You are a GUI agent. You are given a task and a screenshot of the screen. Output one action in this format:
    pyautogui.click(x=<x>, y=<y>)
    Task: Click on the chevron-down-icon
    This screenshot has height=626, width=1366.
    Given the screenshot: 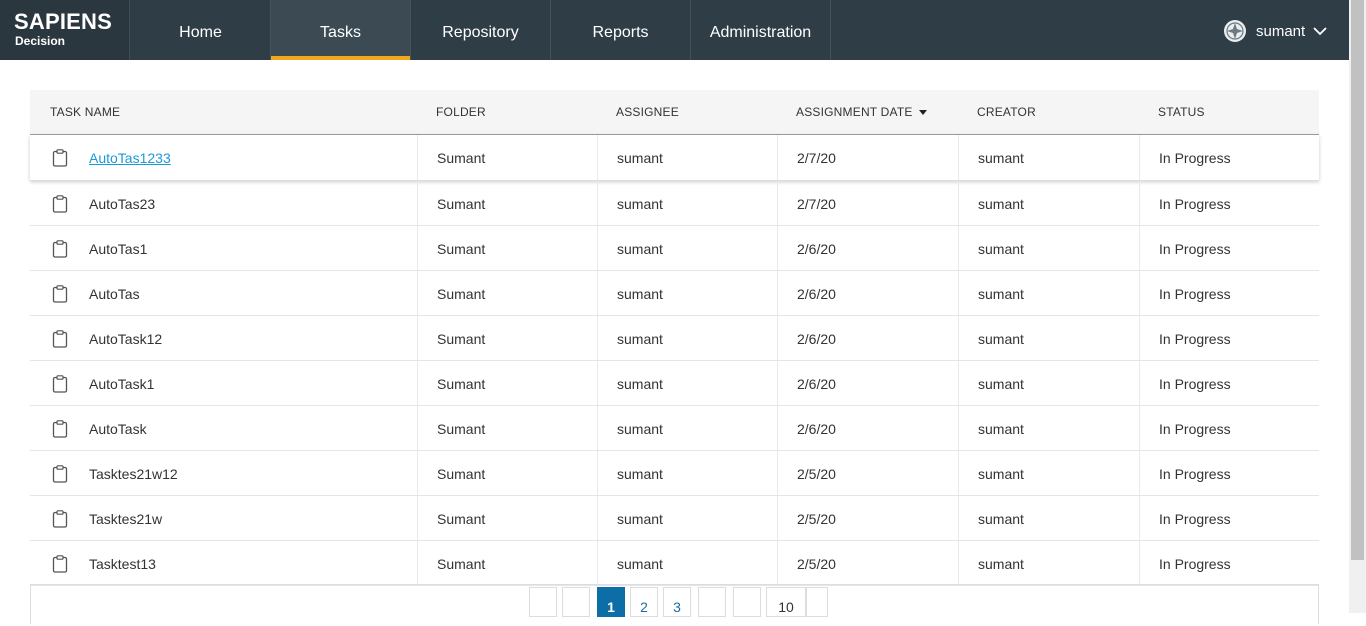 What is the action you would take?
    pyautogui.click(x=1320, y=31)
    